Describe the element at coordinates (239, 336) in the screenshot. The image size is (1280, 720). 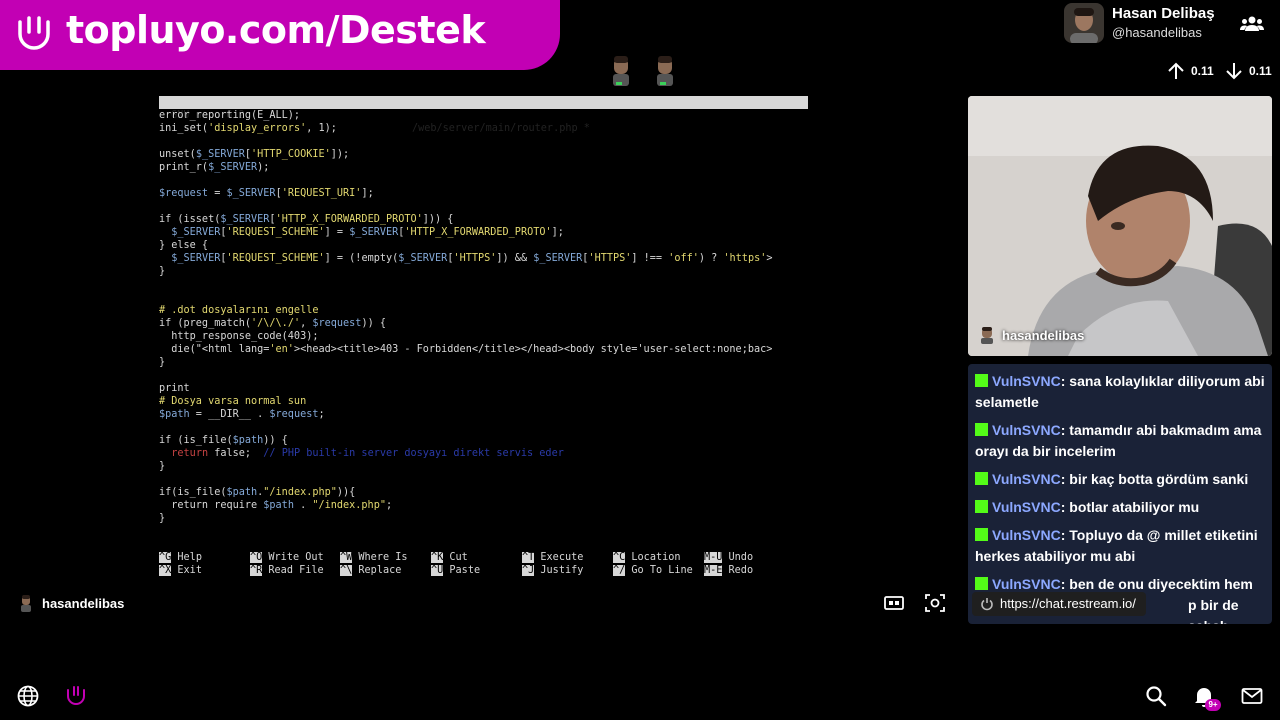
I see `code-line: http_response_code(403);` at that location.